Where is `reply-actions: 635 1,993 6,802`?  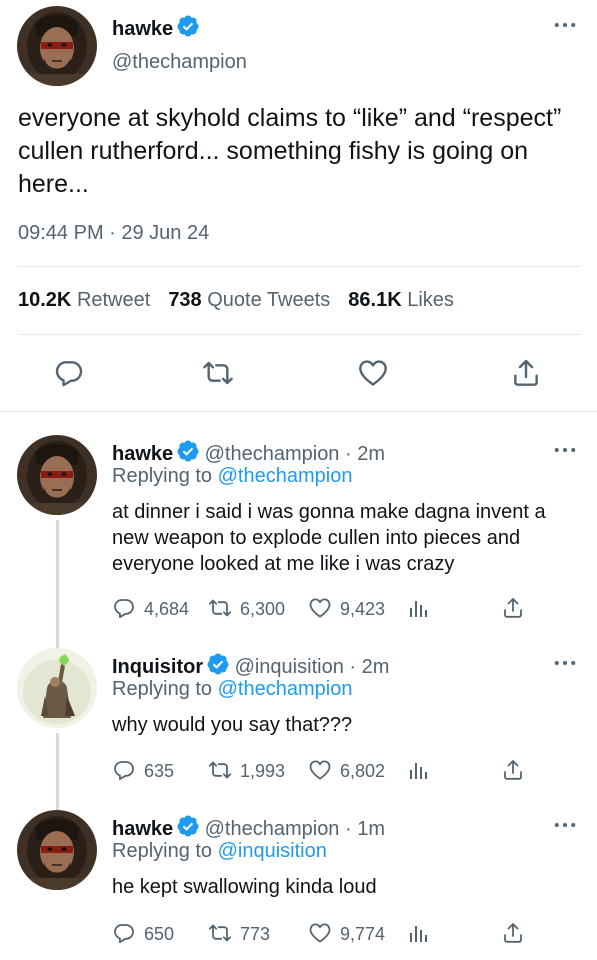
reply-actions: 635 1,993 6,802 is located at coordinates (352, 771).